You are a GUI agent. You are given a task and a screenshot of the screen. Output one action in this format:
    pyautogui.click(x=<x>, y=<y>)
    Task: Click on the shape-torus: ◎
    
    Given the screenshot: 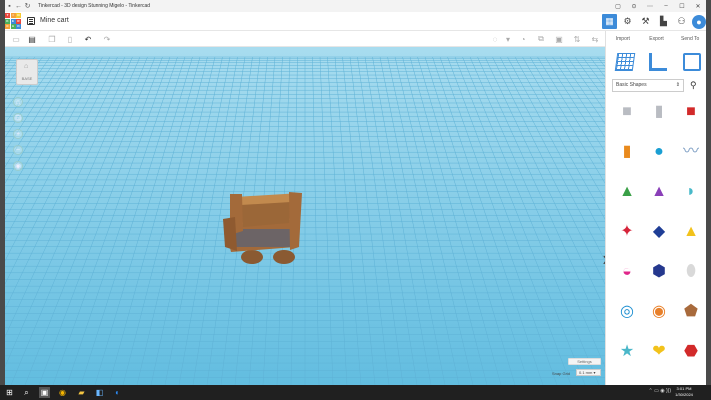 What is the action you would take?
    pyautogui.click(x=627, y=312)
    